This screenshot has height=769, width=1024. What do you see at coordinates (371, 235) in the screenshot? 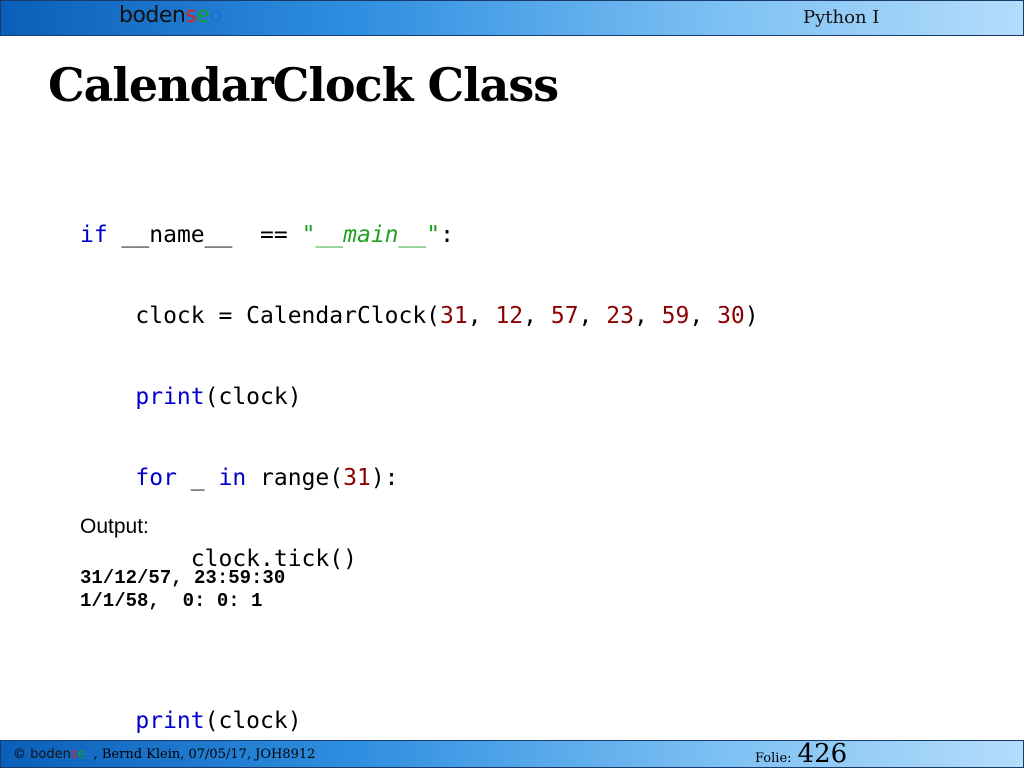
I see `code-string: __main__` at bounding box center [371, 235].